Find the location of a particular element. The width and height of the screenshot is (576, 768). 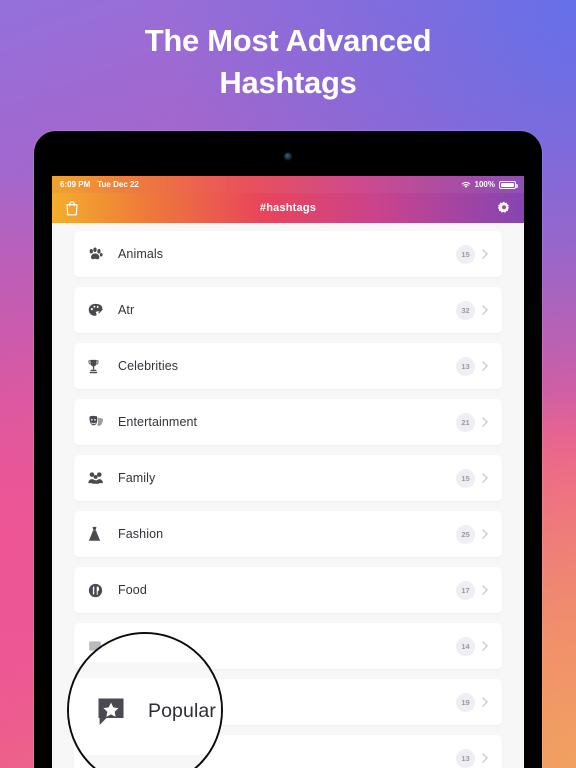

gear-icon is located at coordinates (504, 208).